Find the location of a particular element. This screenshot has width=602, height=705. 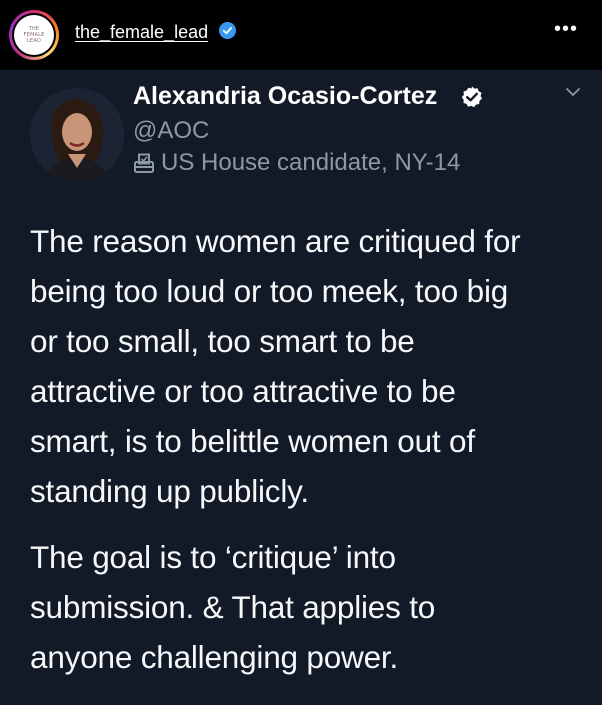

author-bio: US House candidate, NY-14 is located at coordinates (296, 163).